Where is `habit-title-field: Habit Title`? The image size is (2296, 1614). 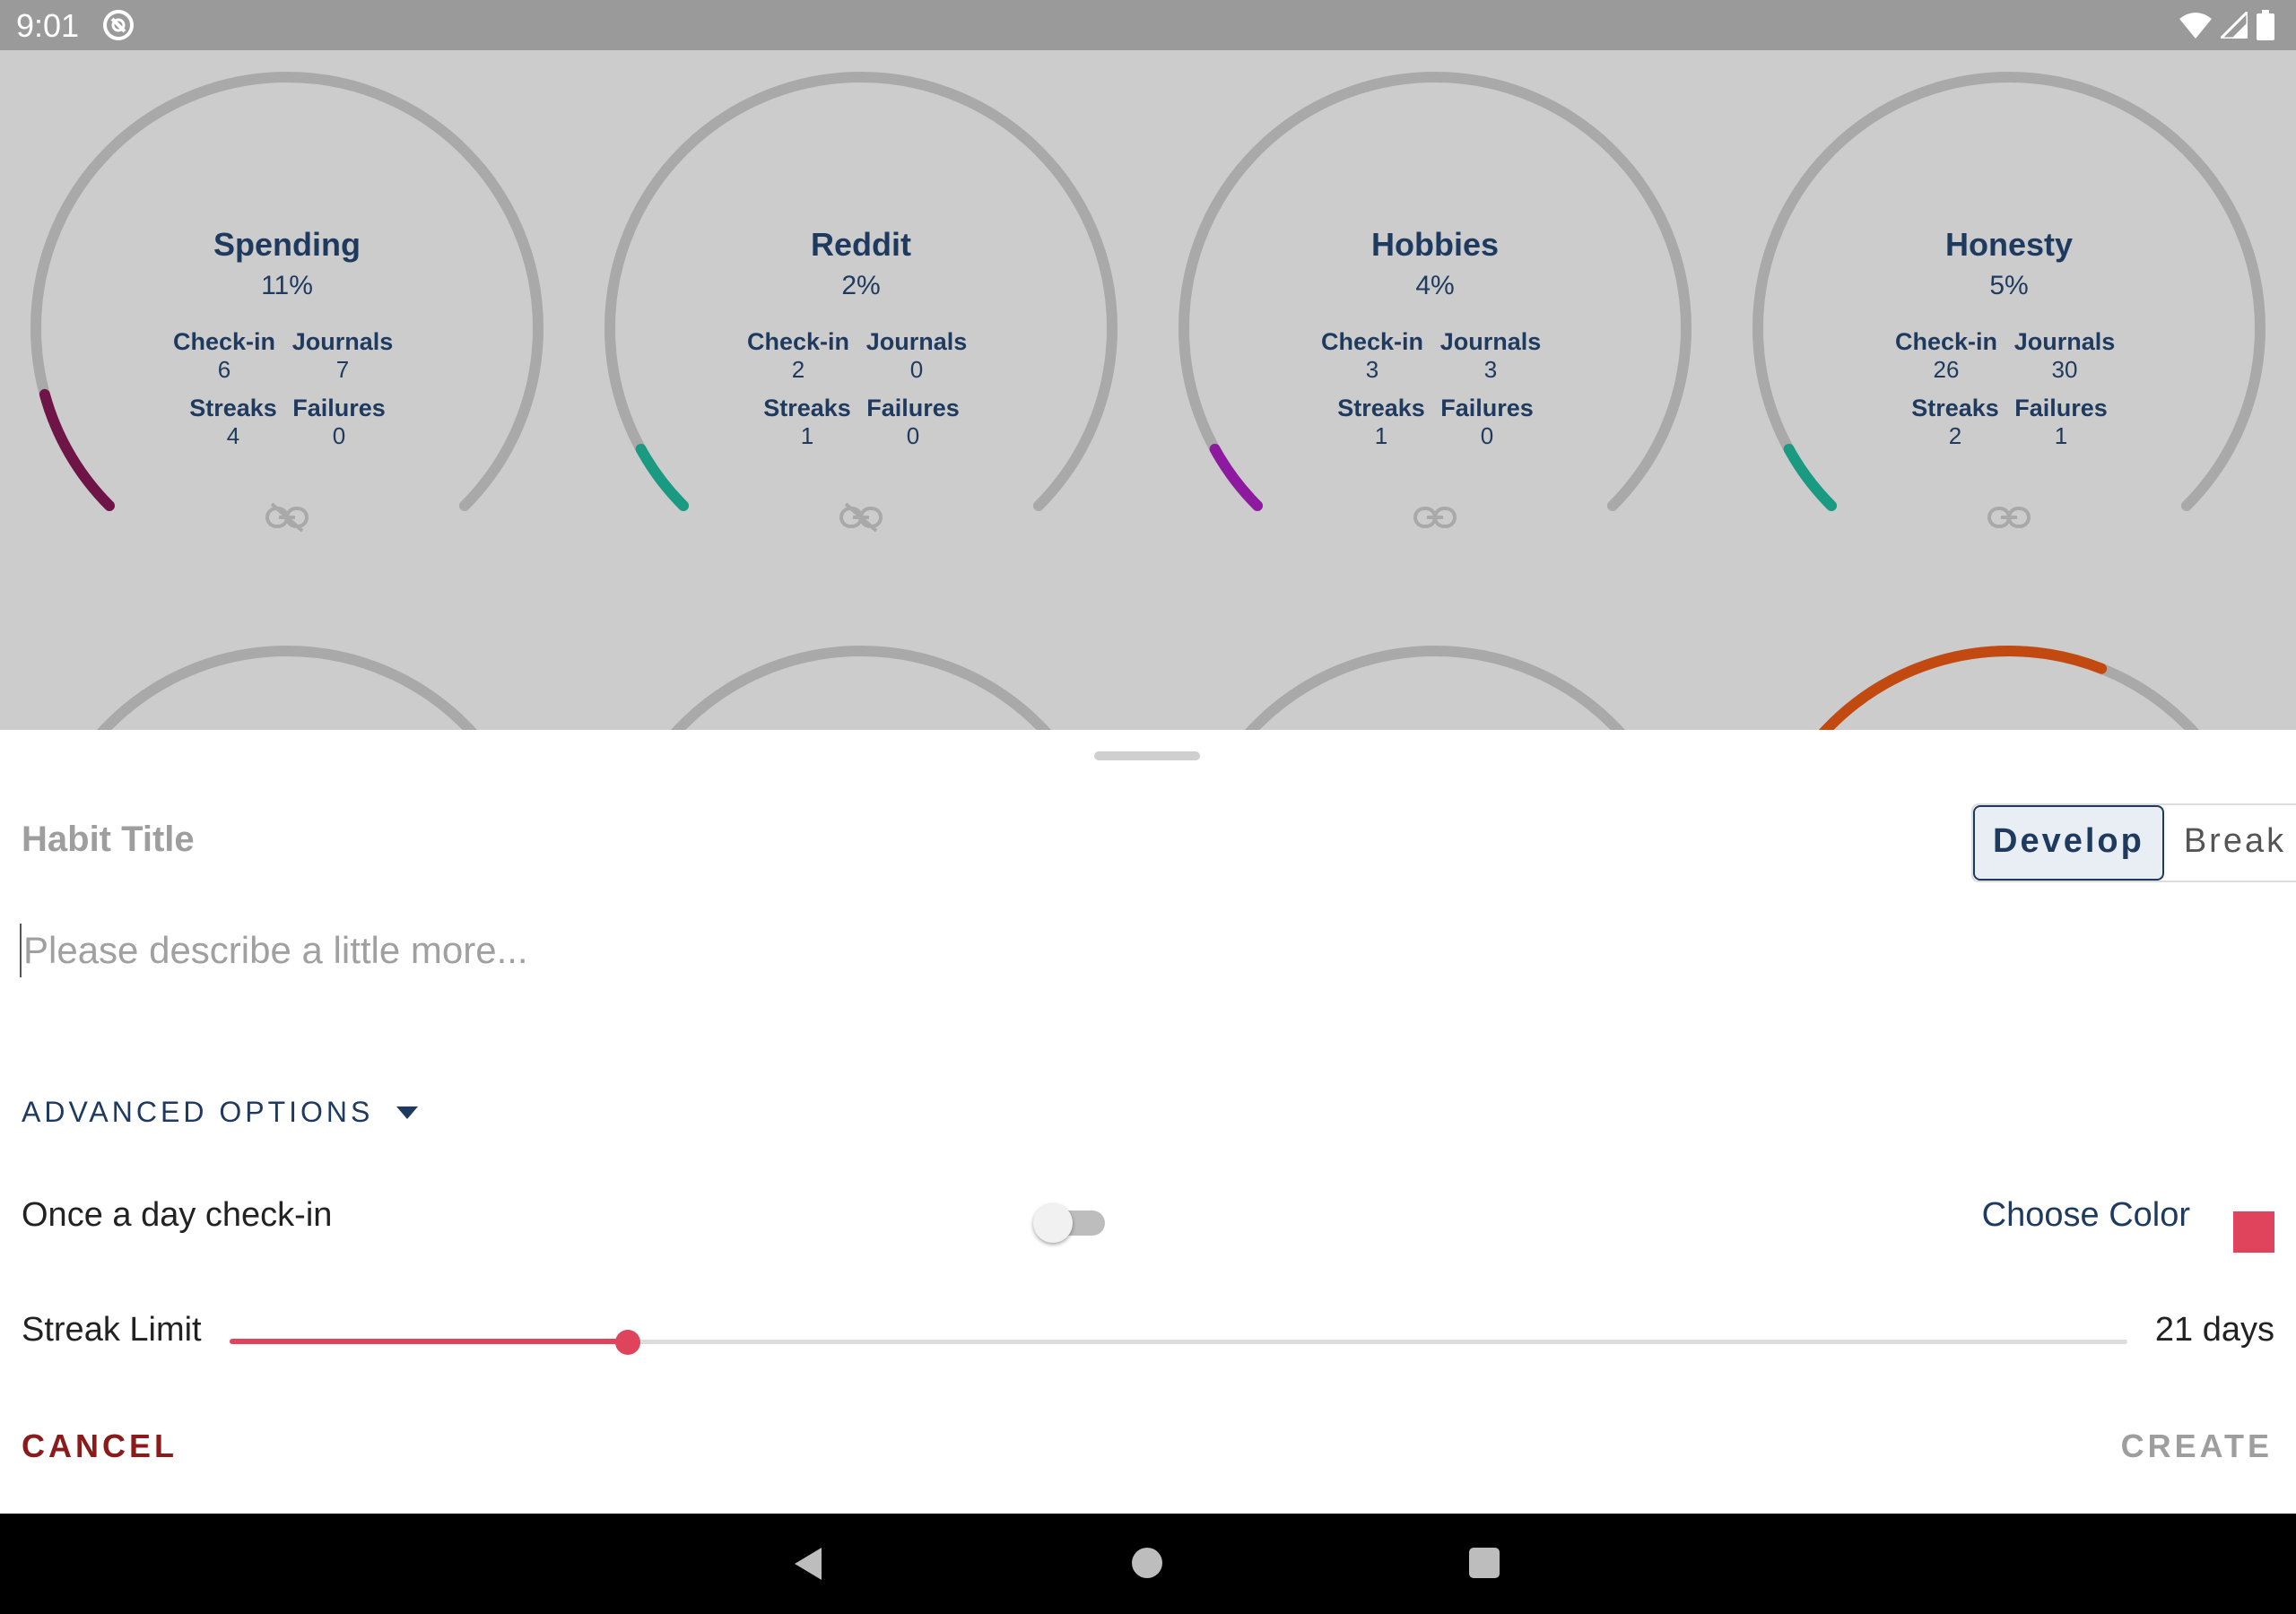 habit-title-field: Habit Title is located at coordinates (108, 840).